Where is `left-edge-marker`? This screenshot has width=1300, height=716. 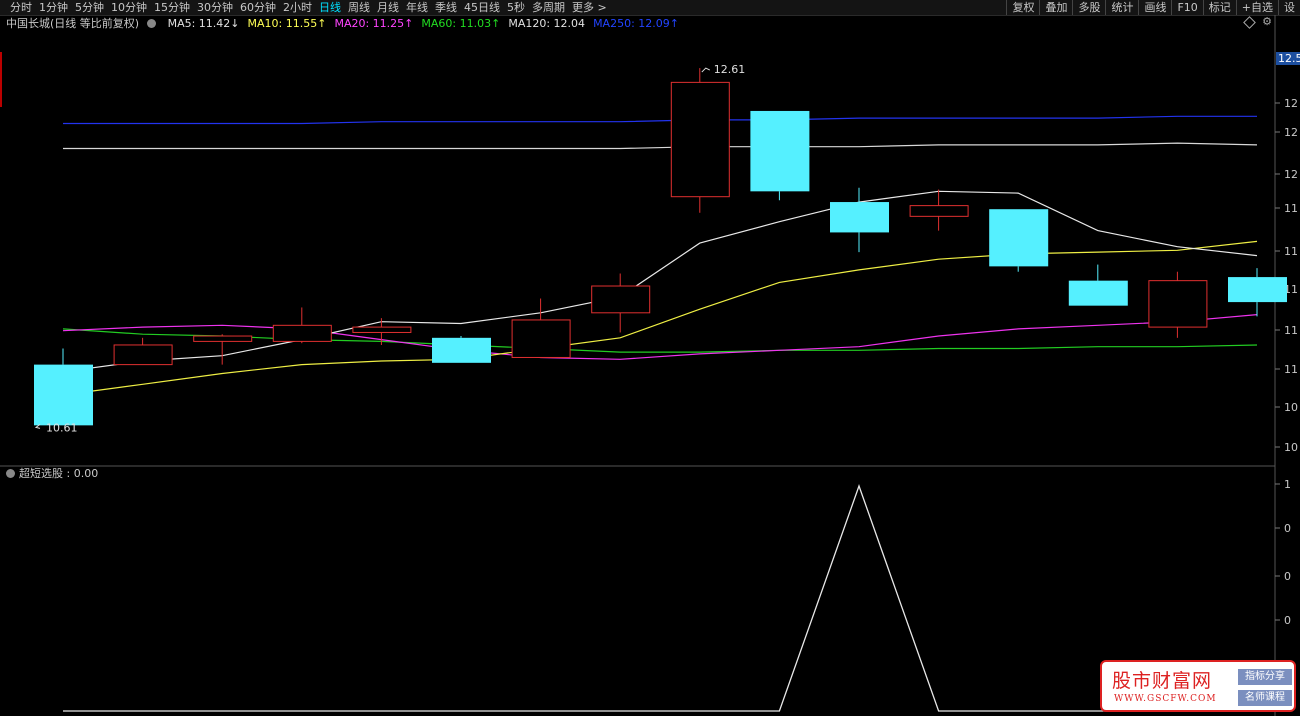 left-edge-marker is located at coordinates (1, 79).